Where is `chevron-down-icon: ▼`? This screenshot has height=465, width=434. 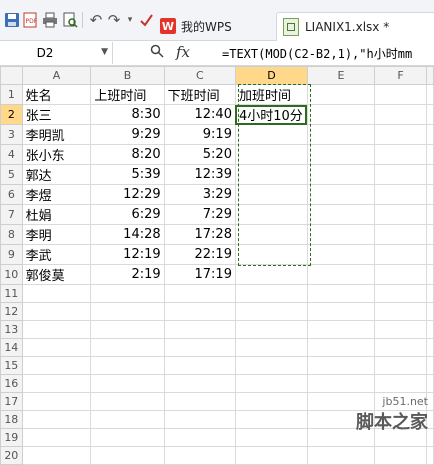
chevron-down-icon: ▼ is located at coordinates (104, 52).